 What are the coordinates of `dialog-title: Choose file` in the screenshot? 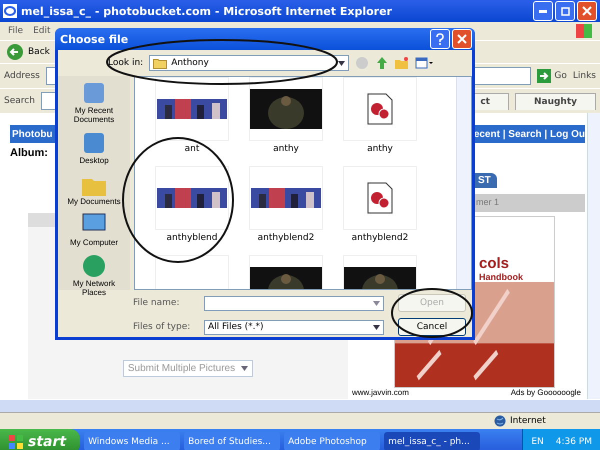 It's located at (94, 39).